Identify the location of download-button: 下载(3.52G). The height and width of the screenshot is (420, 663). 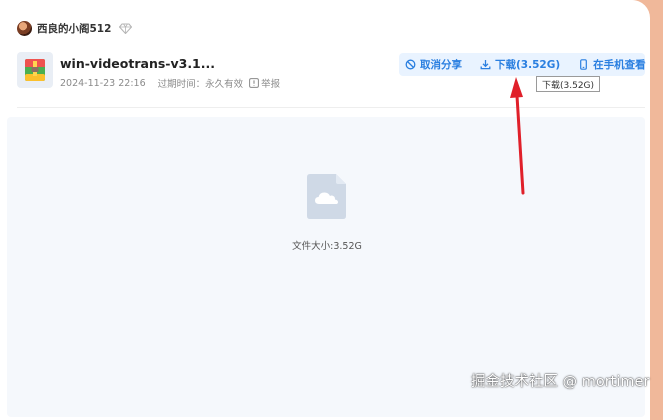
(520, 64).